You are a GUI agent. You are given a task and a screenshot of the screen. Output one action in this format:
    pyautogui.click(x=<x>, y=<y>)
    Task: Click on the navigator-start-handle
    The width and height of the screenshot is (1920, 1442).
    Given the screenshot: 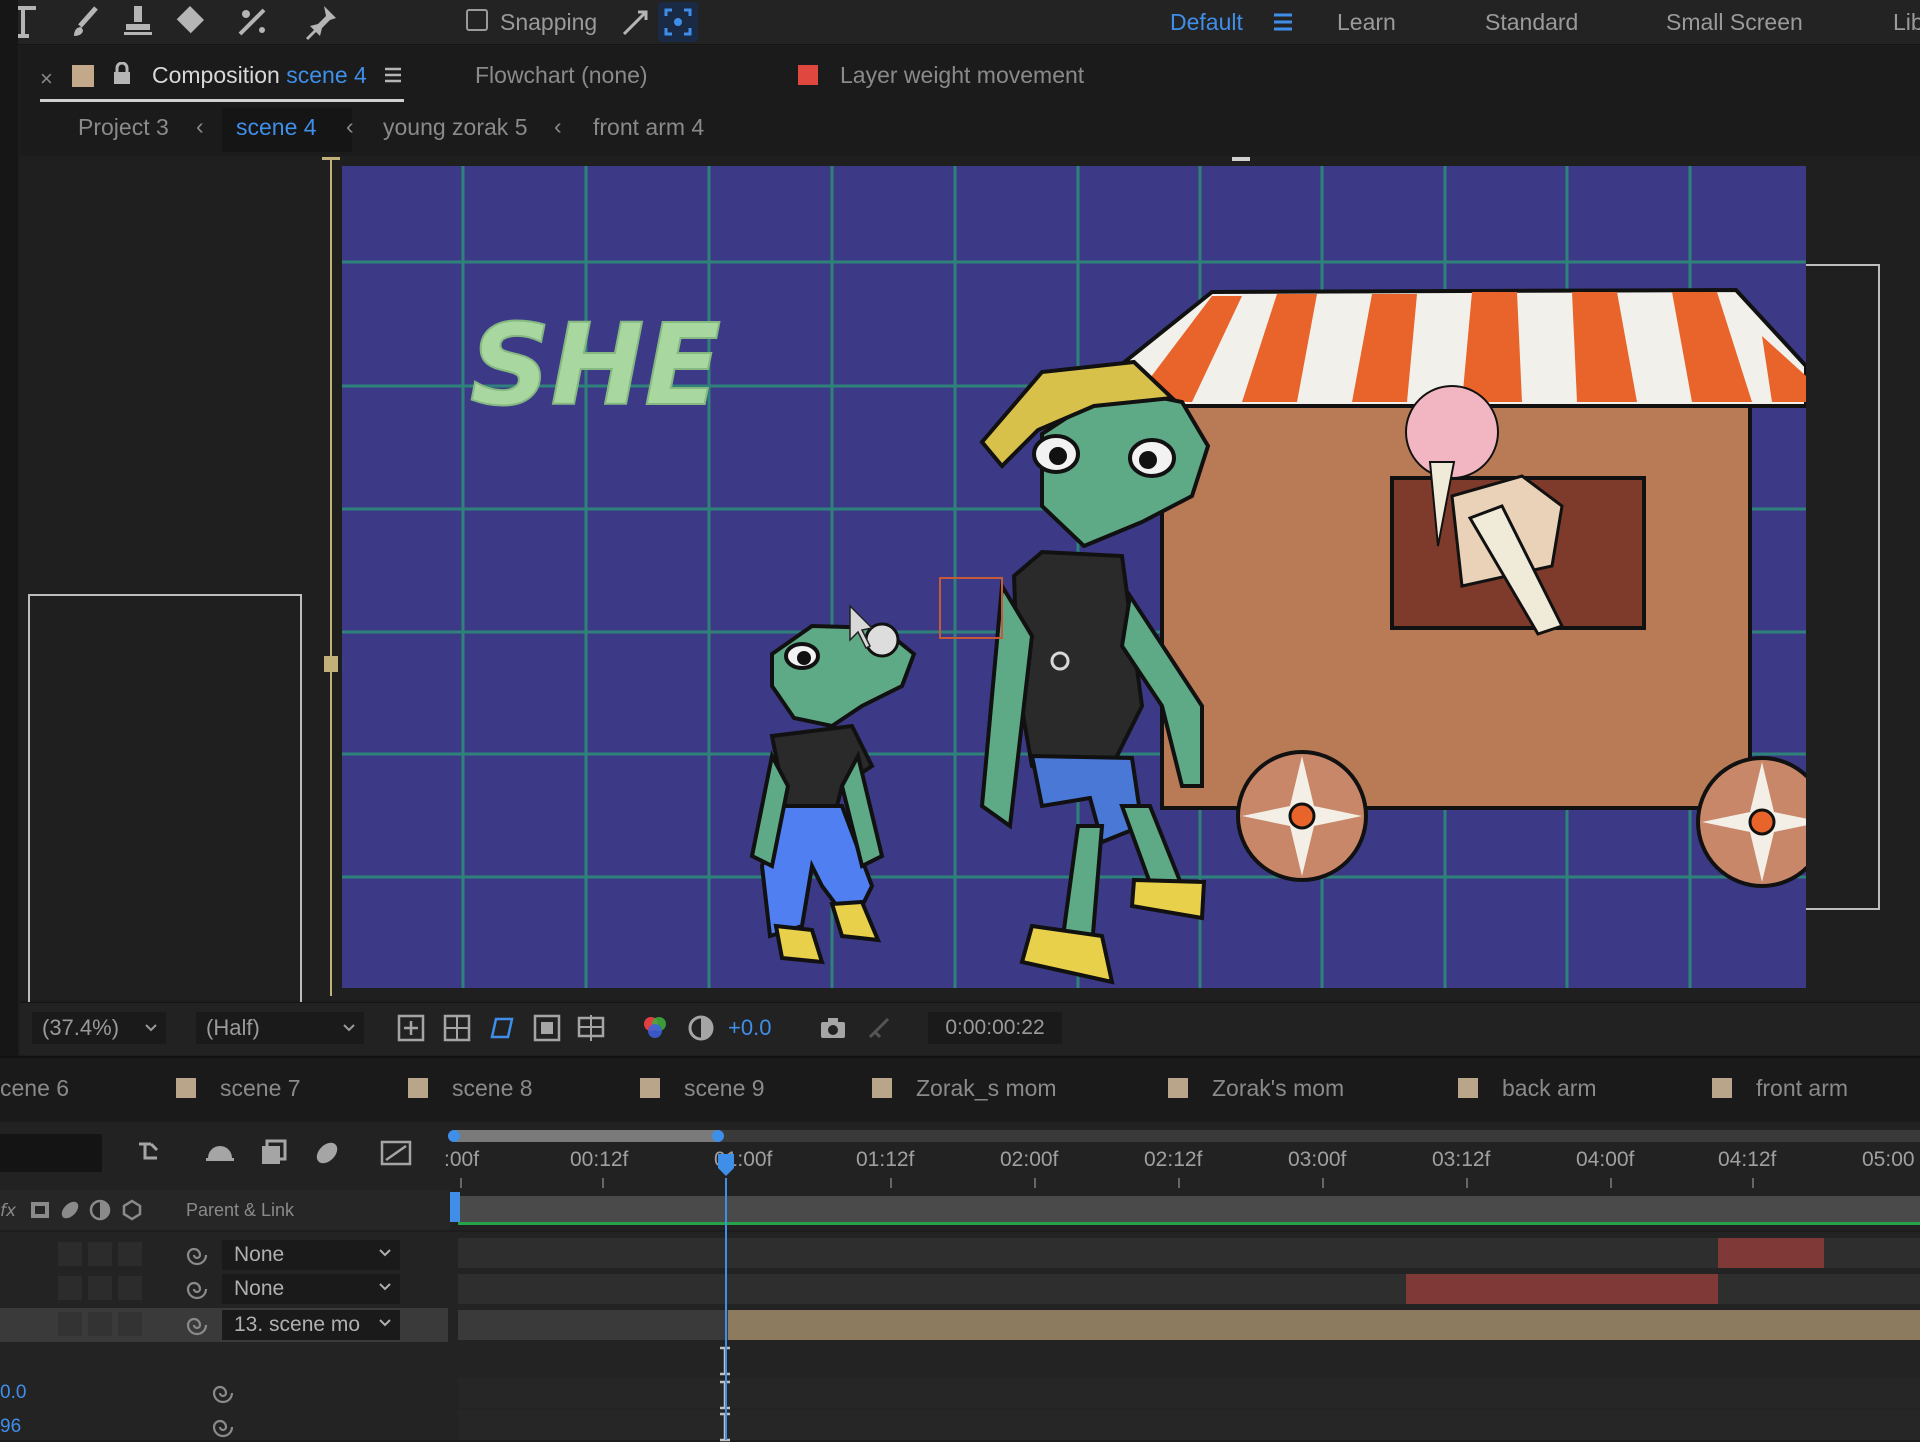 What is the action you would take?
    pyautogui.click(x=454, y=1136)
    